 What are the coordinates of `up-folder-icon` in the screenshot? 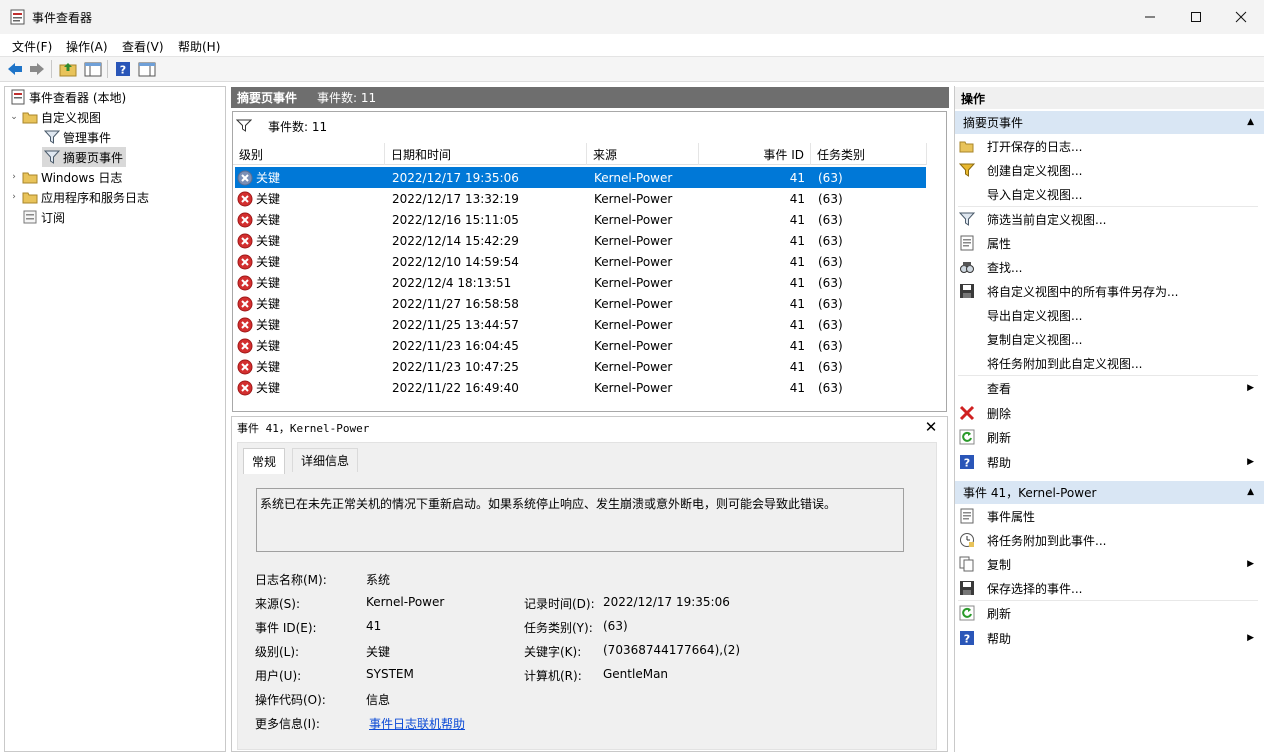 It's located at (68, 69).